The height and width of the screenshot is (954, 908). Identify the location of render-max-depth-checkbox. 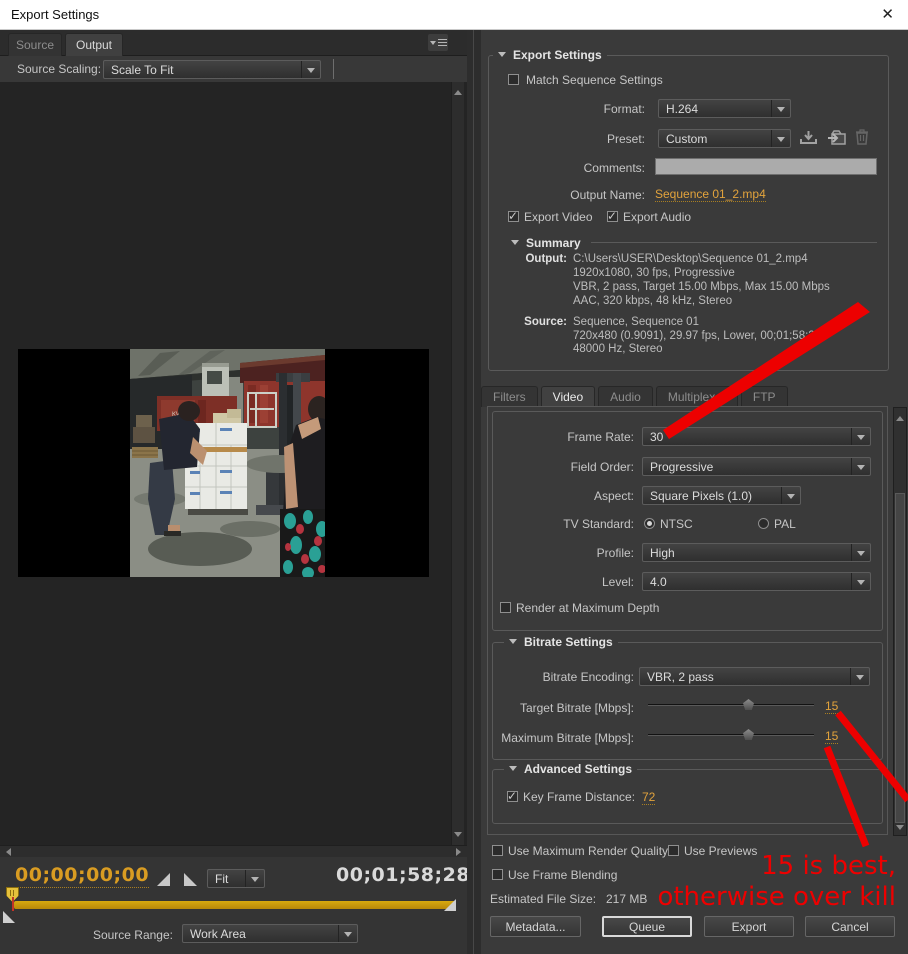
(505, 607).